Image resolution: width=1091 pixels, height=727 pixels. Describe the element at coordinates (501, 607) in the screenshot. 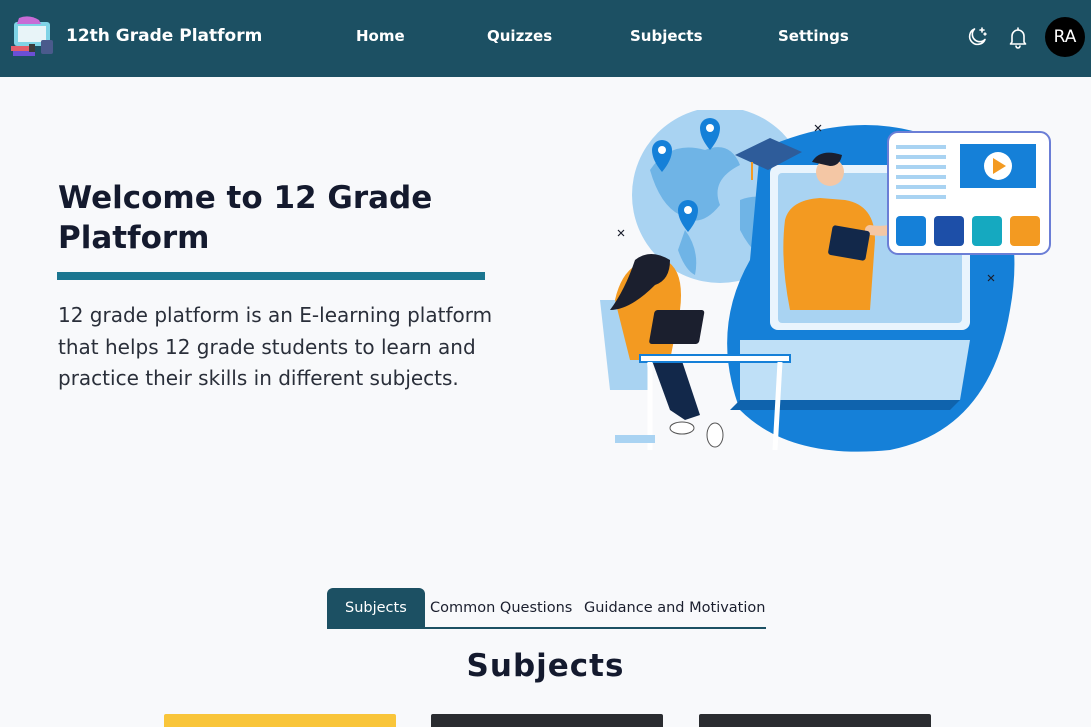

I see `tab-common-questions: Common Questions` at that location.